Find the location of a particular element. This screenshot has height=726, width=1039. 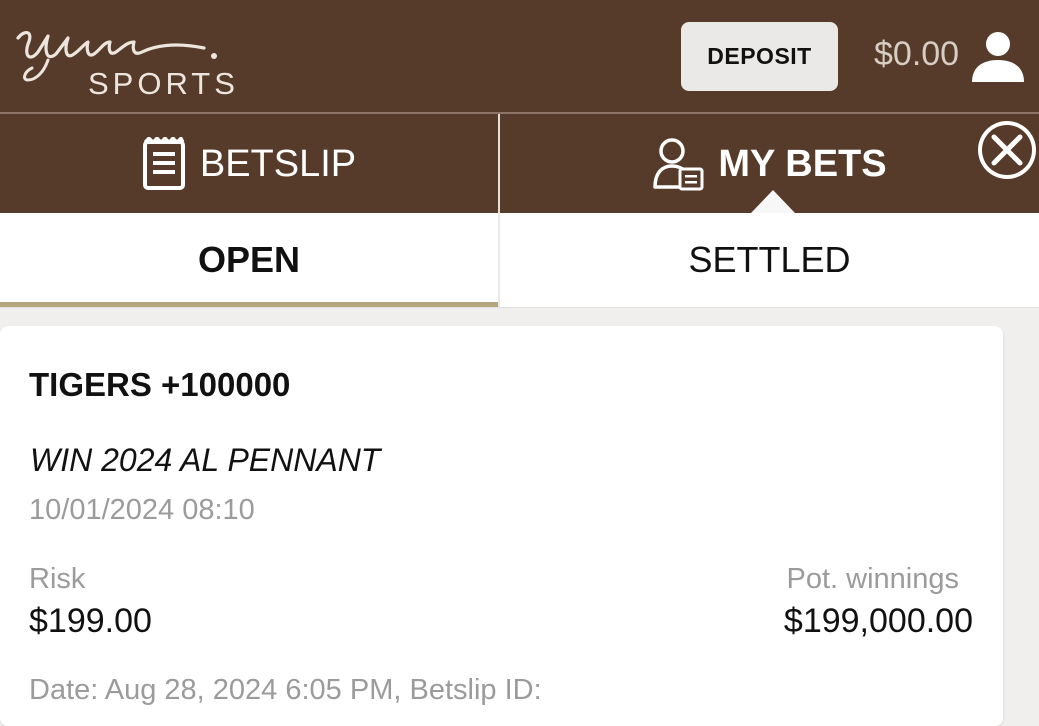

potential-winnings-label: Pot. winnings is located at coordinates (873, 579).